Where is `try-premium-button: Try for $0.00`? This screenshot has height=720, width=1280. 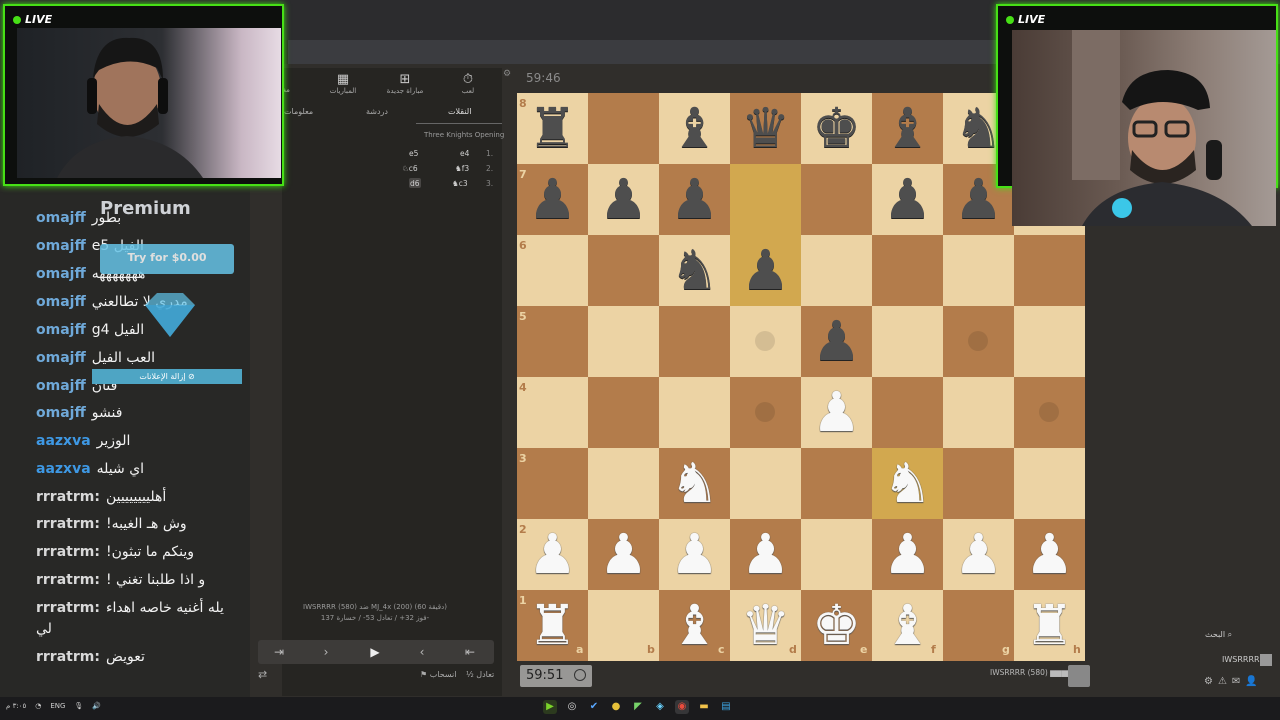
try-premium-button: Try for $0.00 is located at coordinates (167, 259).